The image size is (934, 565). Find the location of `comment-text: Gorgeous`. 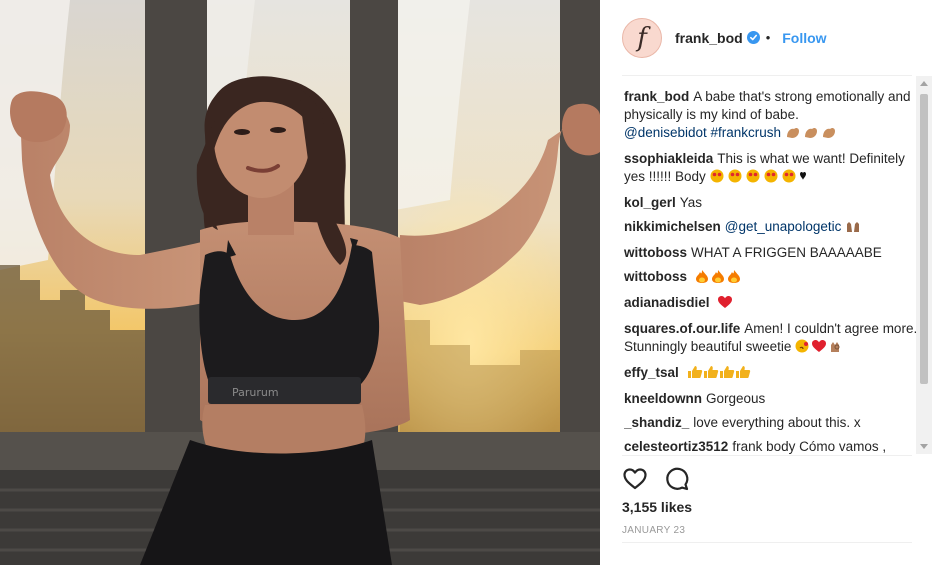

comment-text: Gorgeous is located at coordinates (736, 398).